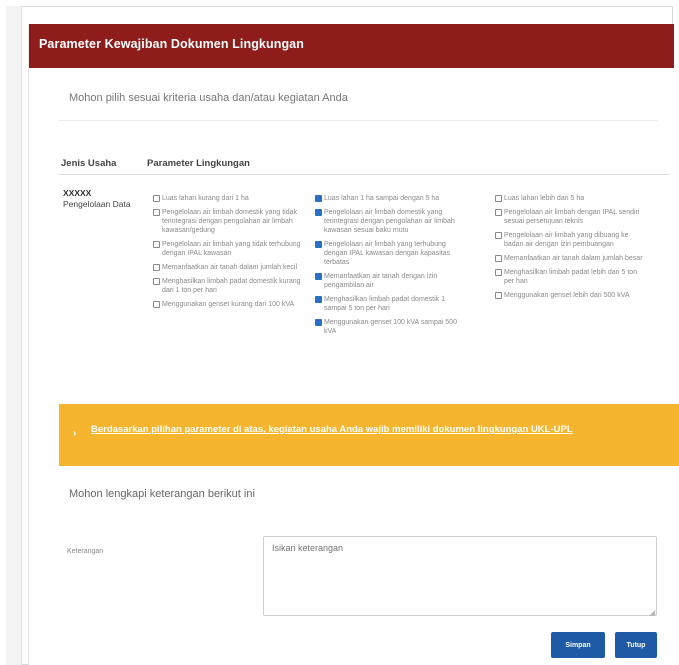 The width and height of the screenshot is (679, 665). I want to click on table-divider, so click(364, 174).